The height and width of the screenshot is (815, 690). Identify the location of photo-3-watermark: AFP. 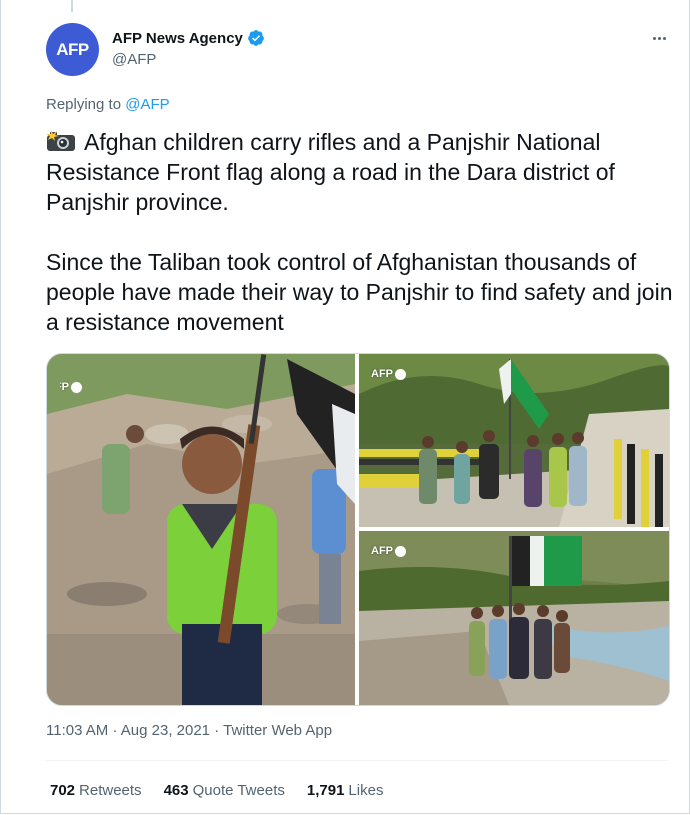
(388, 551).